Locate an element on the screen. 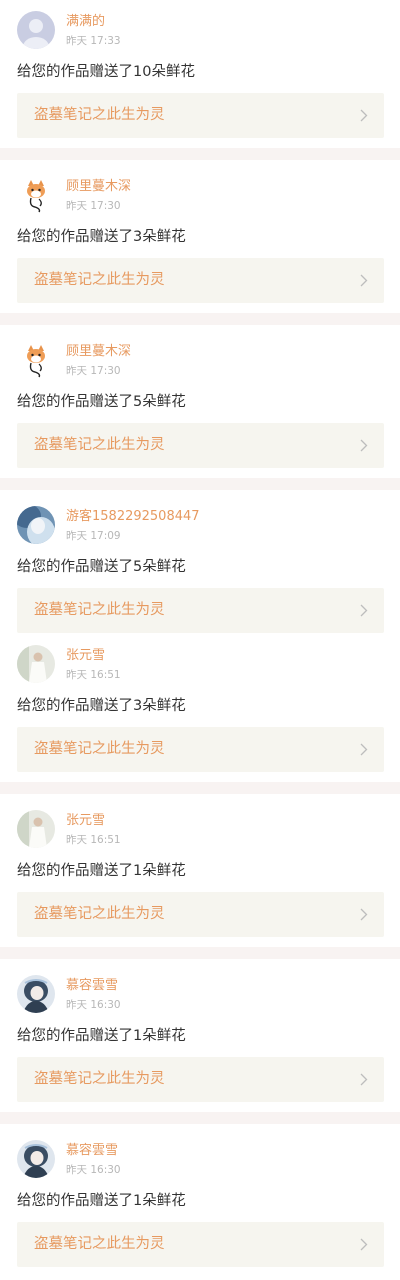 The image size is (400, 1280). username: 游客1582292508447 is located at coordinates (133, 517).